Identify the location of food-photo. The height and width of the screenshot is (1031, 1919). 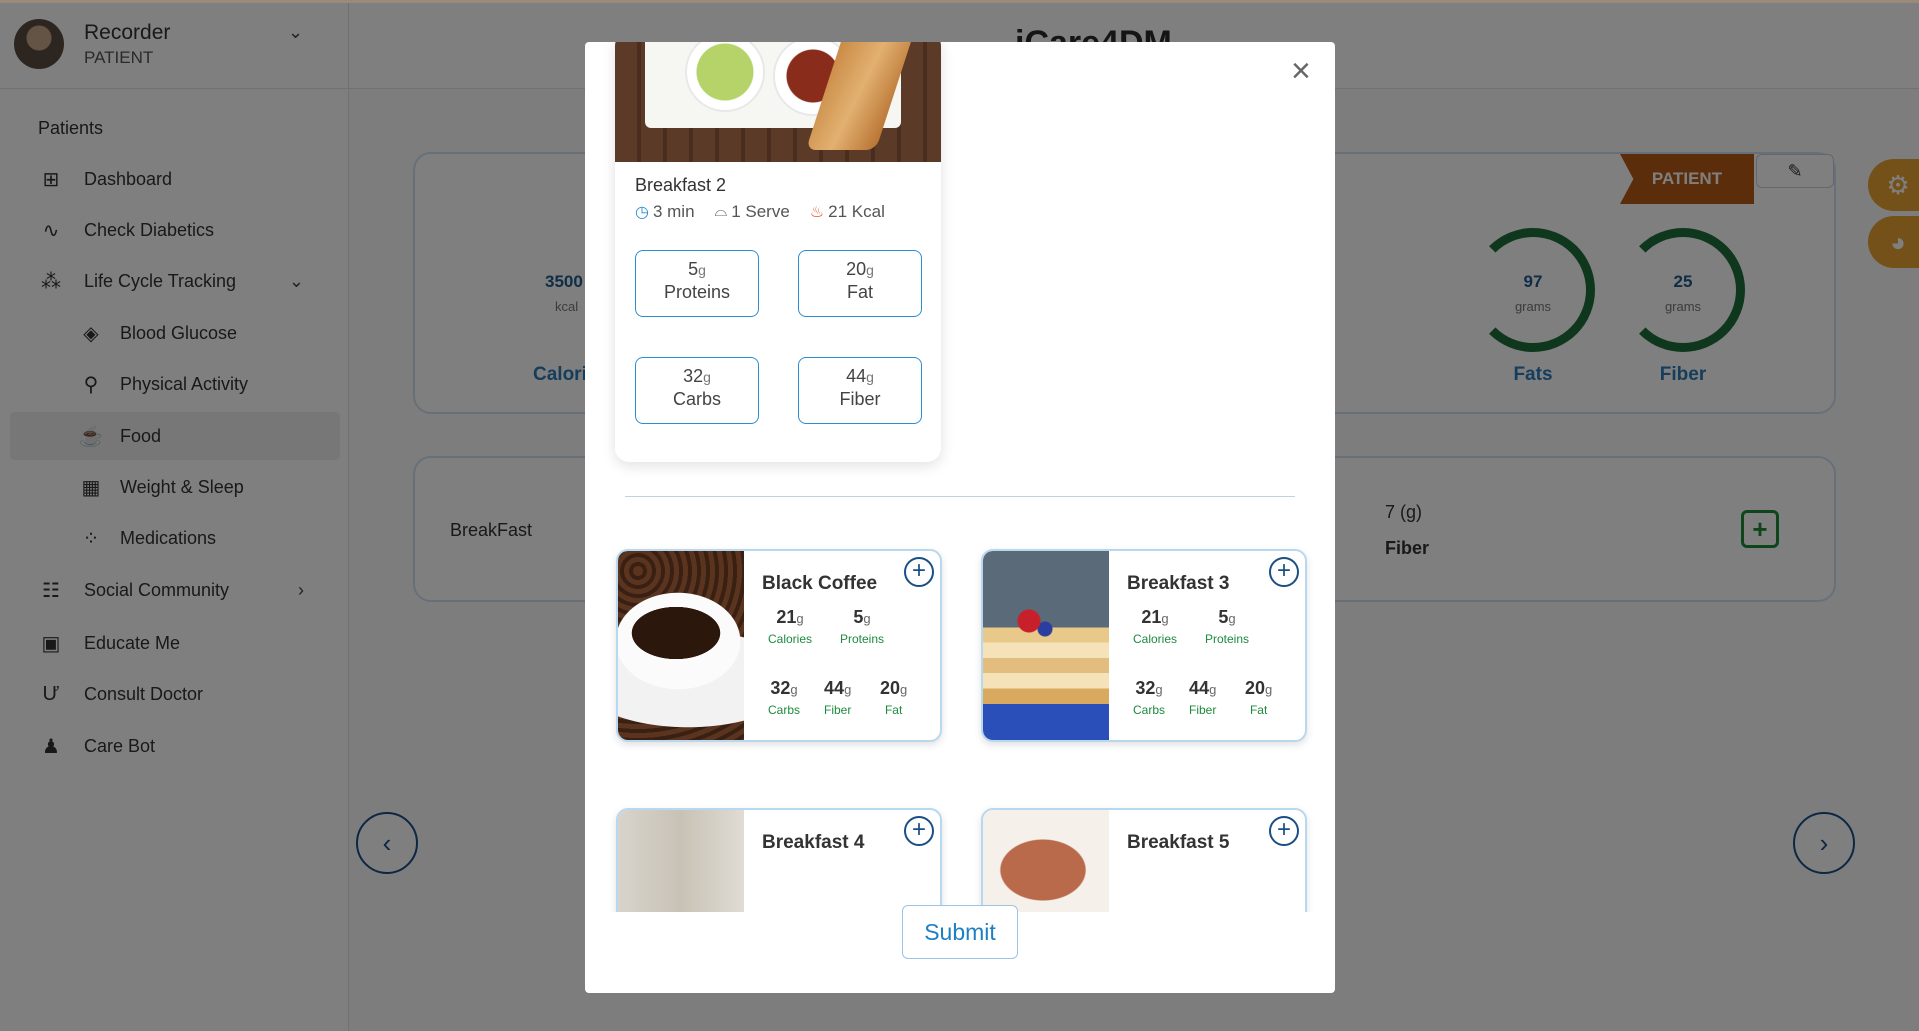
(778, 102).